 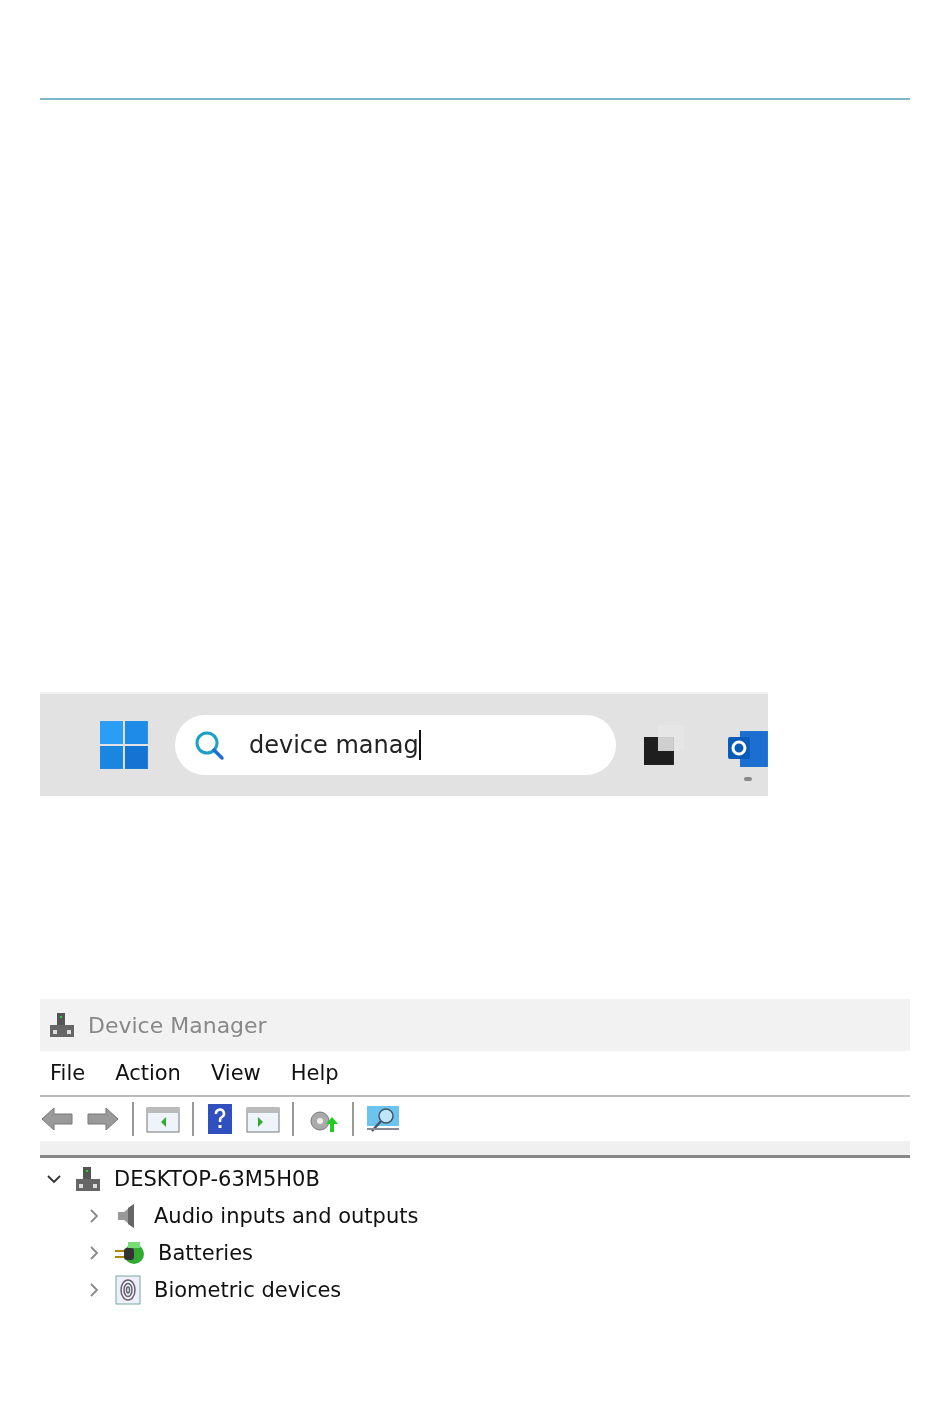 I want to click on menu-item: View, so click(x=235, y=1073).